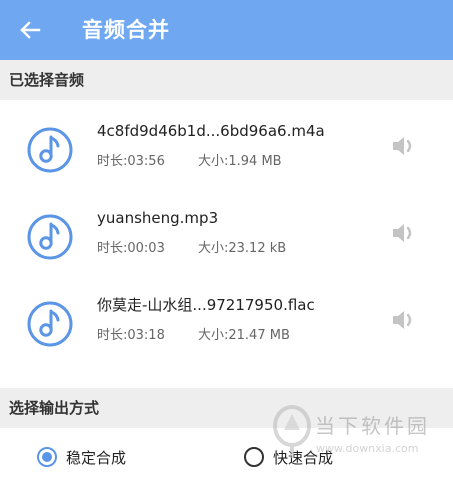 The height and width of the screenshot is (477, 453). I want to click on page-title: 音频合并, so click(126, 30).